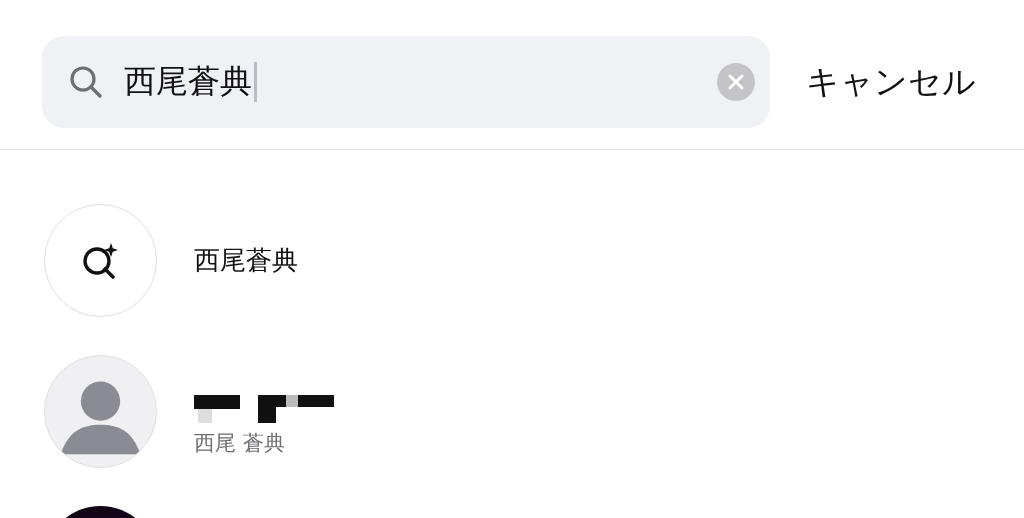 This screenshot has width=1024, height=518. I want to click on cancel-button: キャンセル, so click(891, 82).